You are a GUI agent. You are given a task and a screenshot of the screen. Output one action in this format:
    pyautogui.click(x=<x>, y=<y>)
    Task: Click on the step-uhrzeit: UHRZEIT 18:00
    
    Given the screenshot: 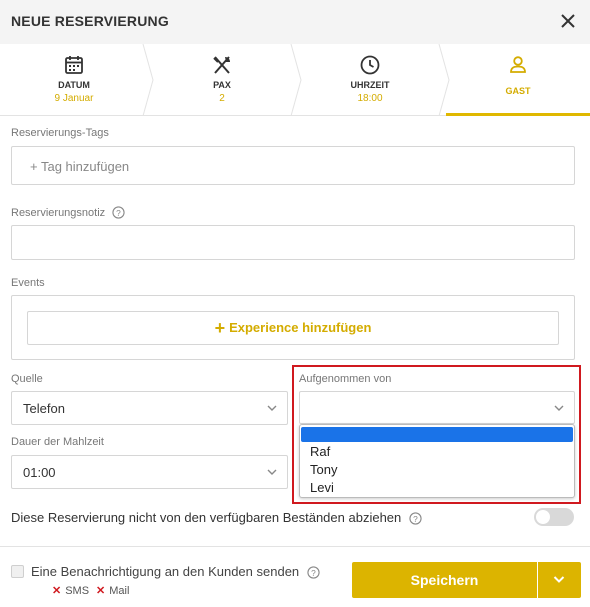 What is the action you would take?
    pyautogui.click(x=373, y=80)
    